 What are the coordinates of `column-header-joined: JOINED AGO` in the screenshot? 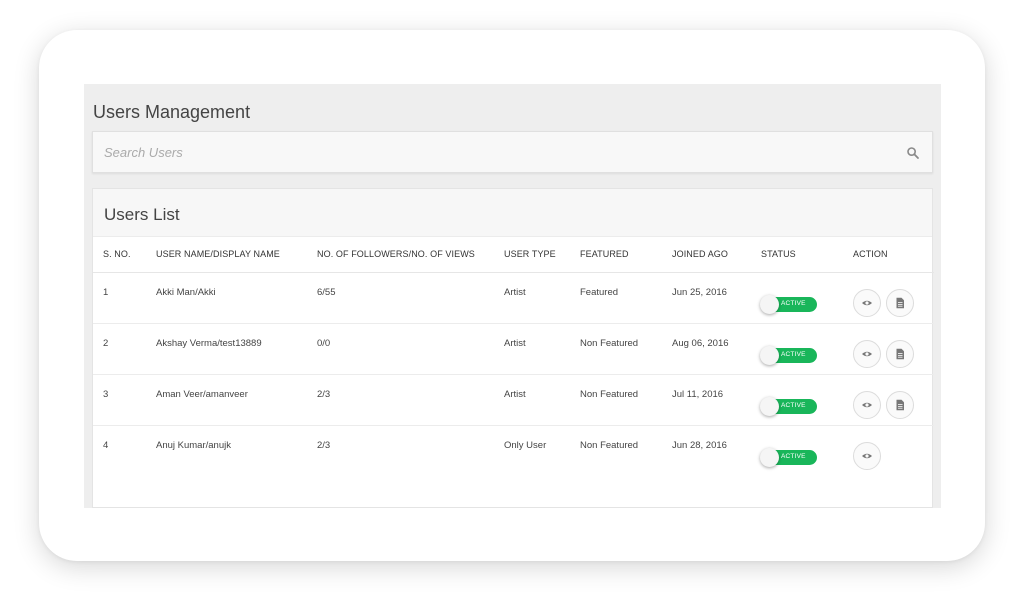 It's located at (706, 255).